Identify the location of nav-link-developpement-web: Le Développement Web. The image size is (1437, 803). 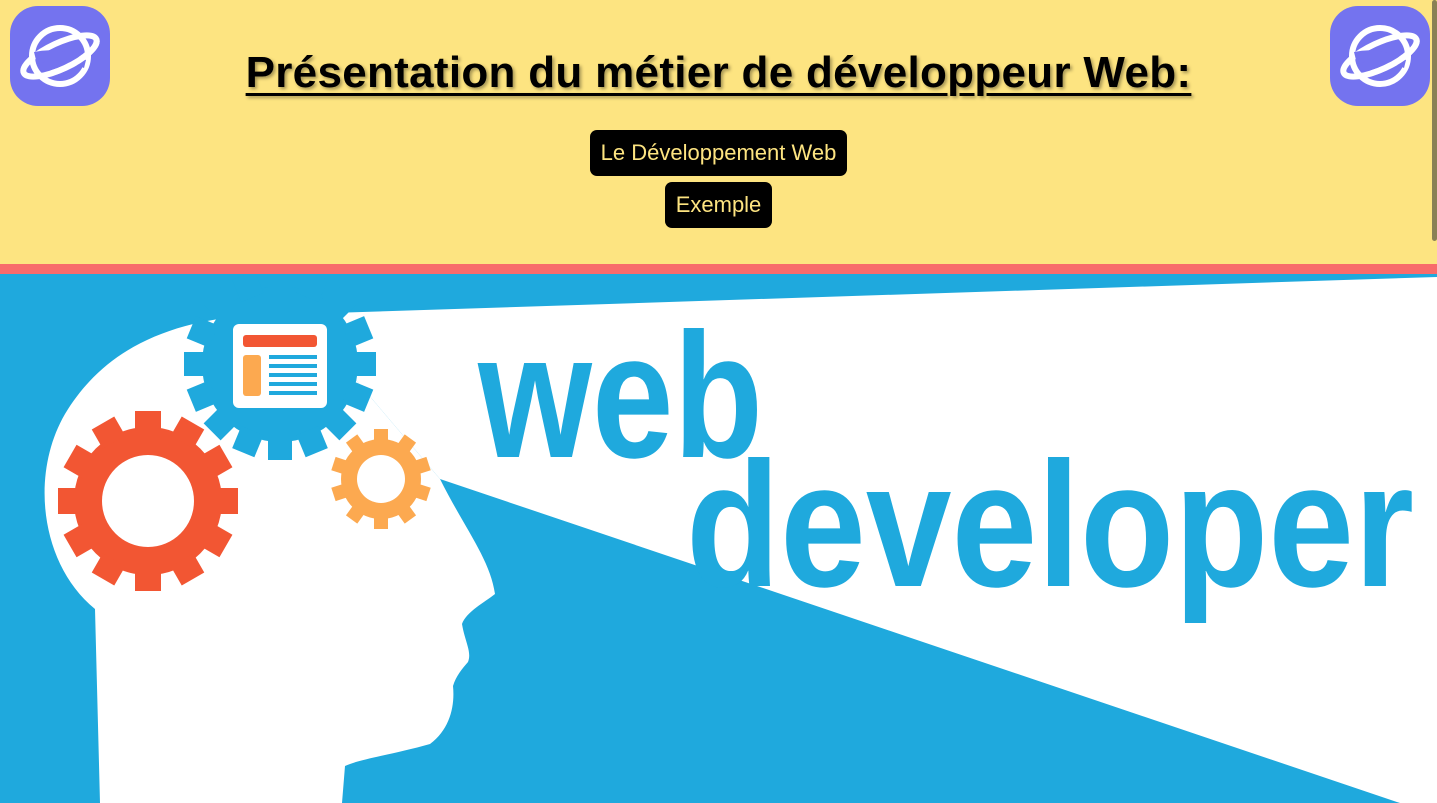
(718, 153).